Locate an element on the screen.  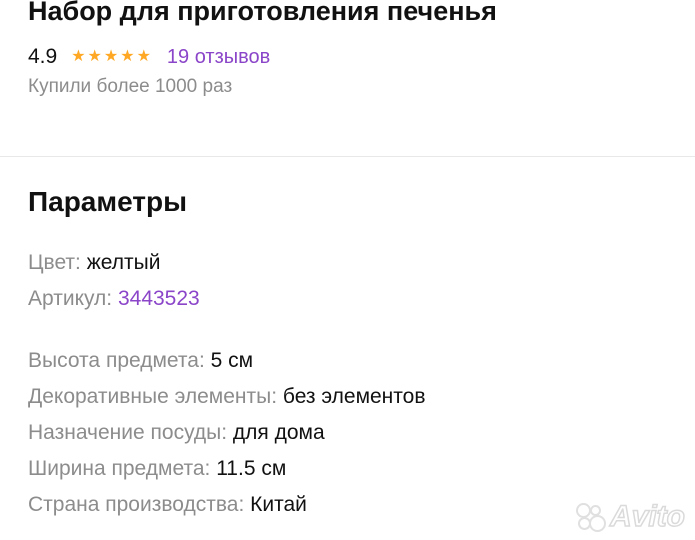
param-value: Китай is located at coordinates (278, 504).